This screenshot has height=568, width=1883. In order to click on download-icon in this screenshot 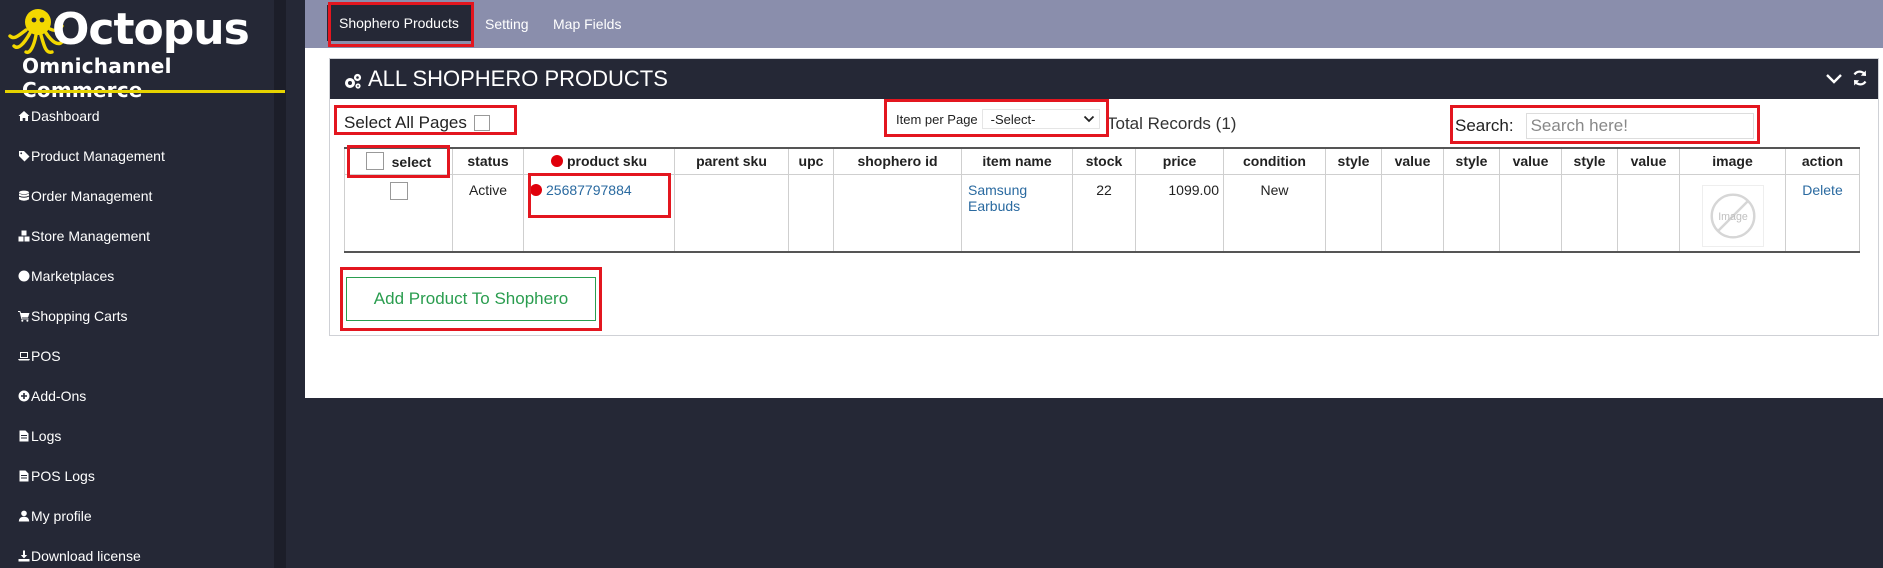, I will do `click(24, 556)`.